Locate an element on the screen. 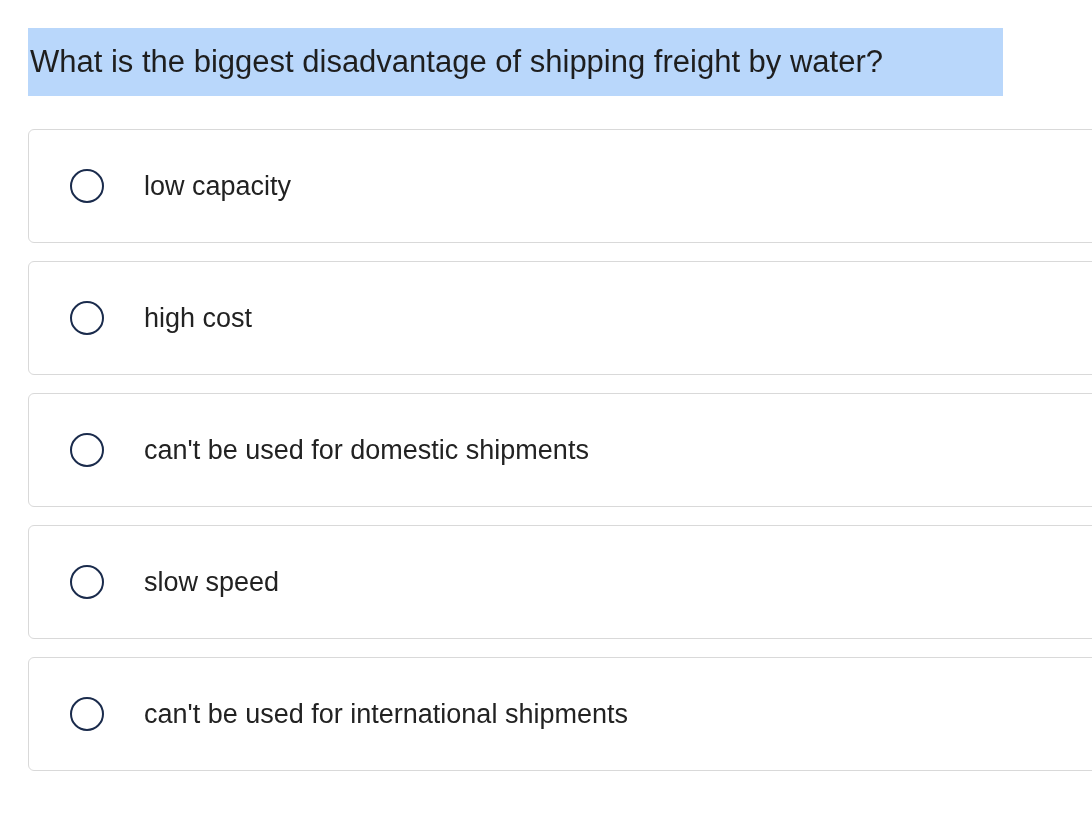  option-label: can't be used for domestic shipments is located at coordinates (366, 450).